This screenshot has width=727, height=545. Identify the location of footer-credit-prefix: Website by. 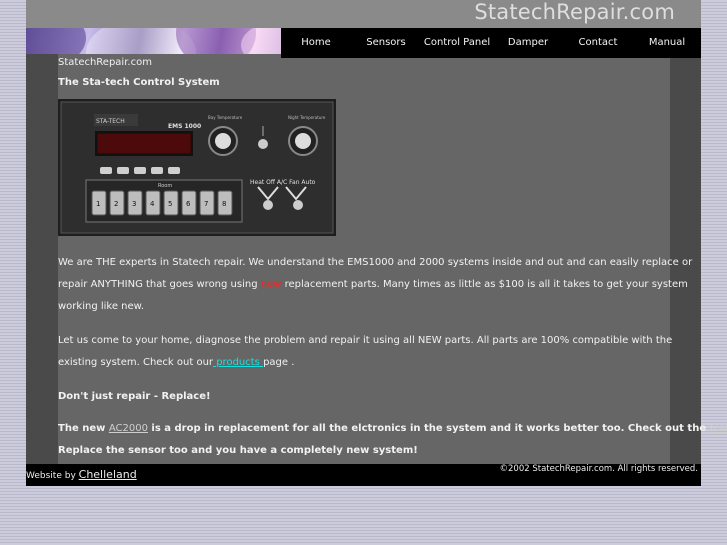
(52, 476).